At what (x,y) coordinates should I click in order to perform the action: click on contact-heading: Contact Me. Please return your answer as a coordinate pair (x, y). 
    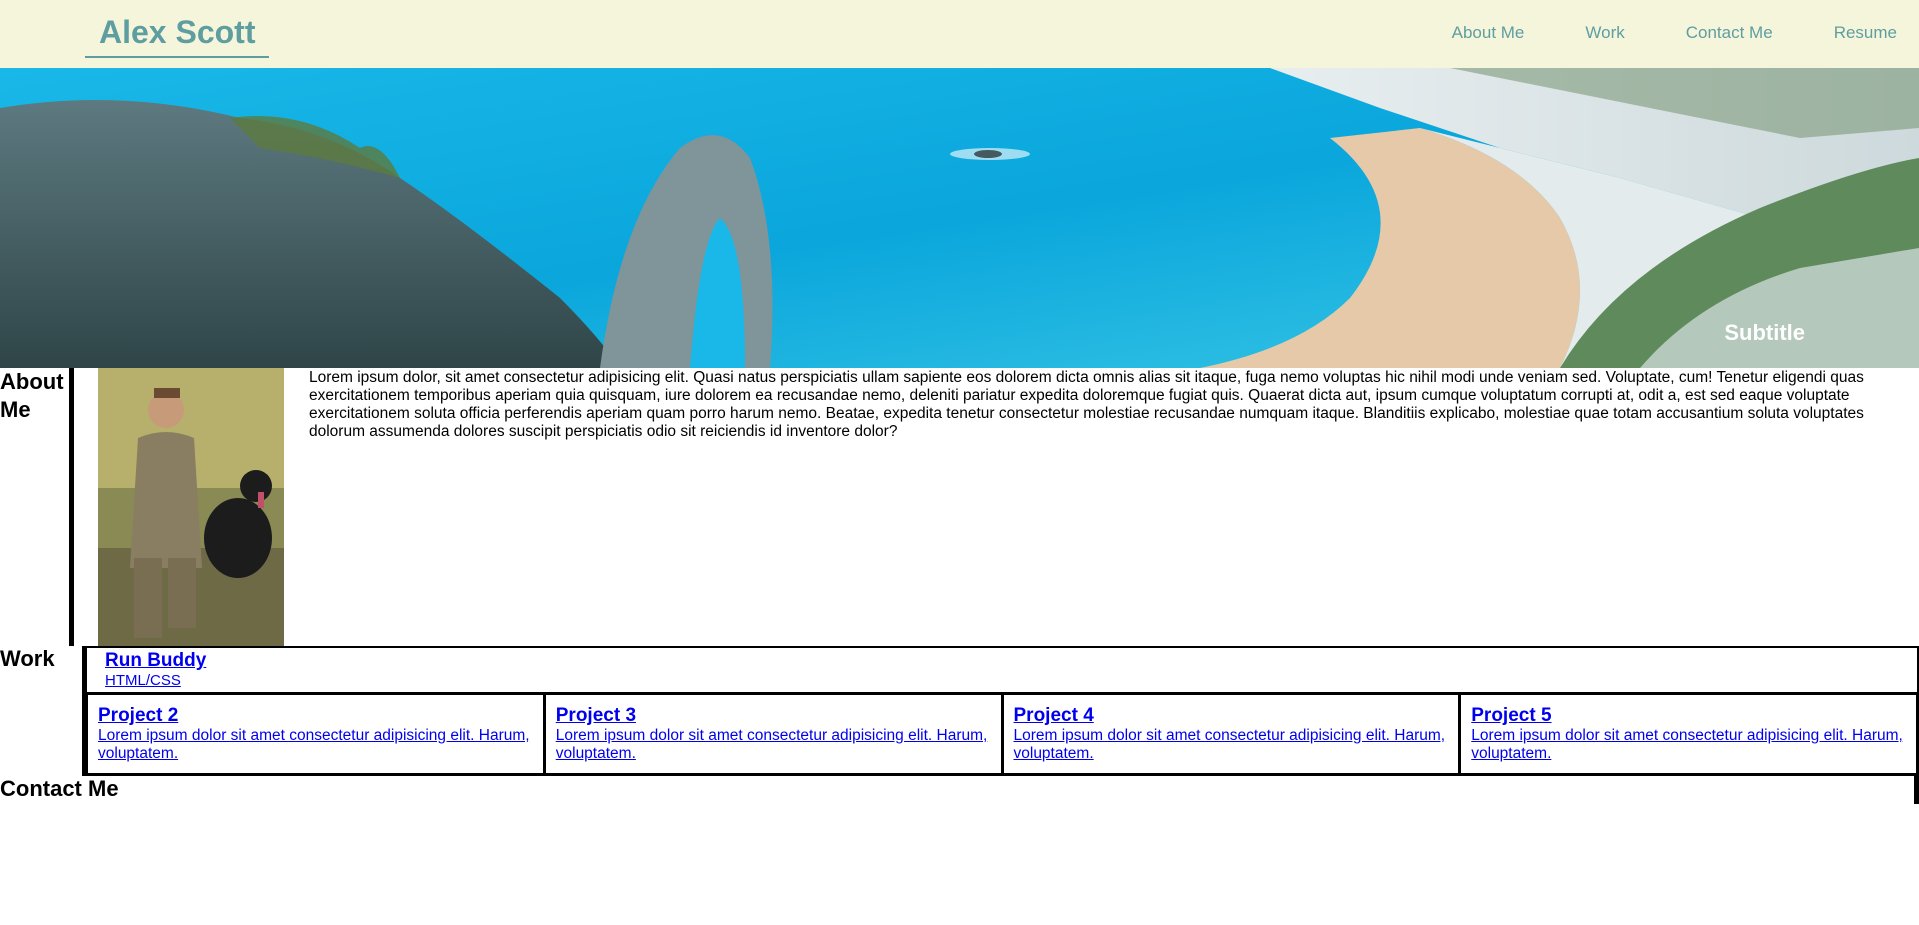
    Looking at the image, I should click on (59, 788).